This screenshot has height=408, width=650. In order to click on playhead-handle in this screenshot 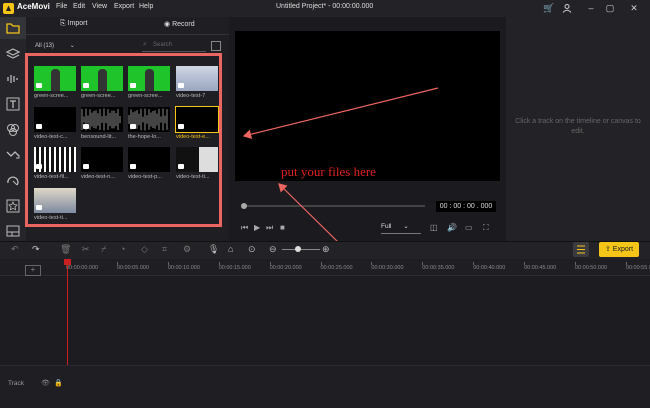, I will do `click(67, 262)`.